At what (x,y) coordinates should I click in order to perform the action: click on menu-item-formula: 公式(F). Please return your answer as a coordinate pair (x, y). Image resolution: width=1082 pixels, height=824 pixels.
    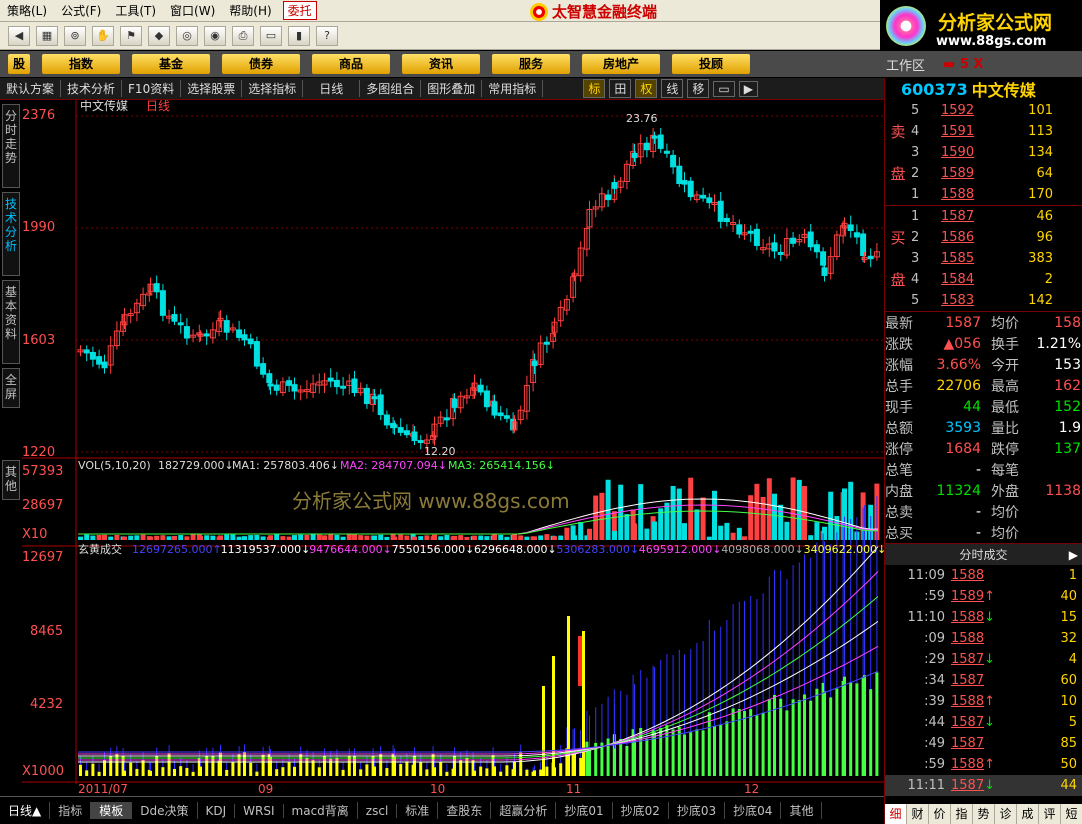
    Looking at the image, I should click on (81, 10).